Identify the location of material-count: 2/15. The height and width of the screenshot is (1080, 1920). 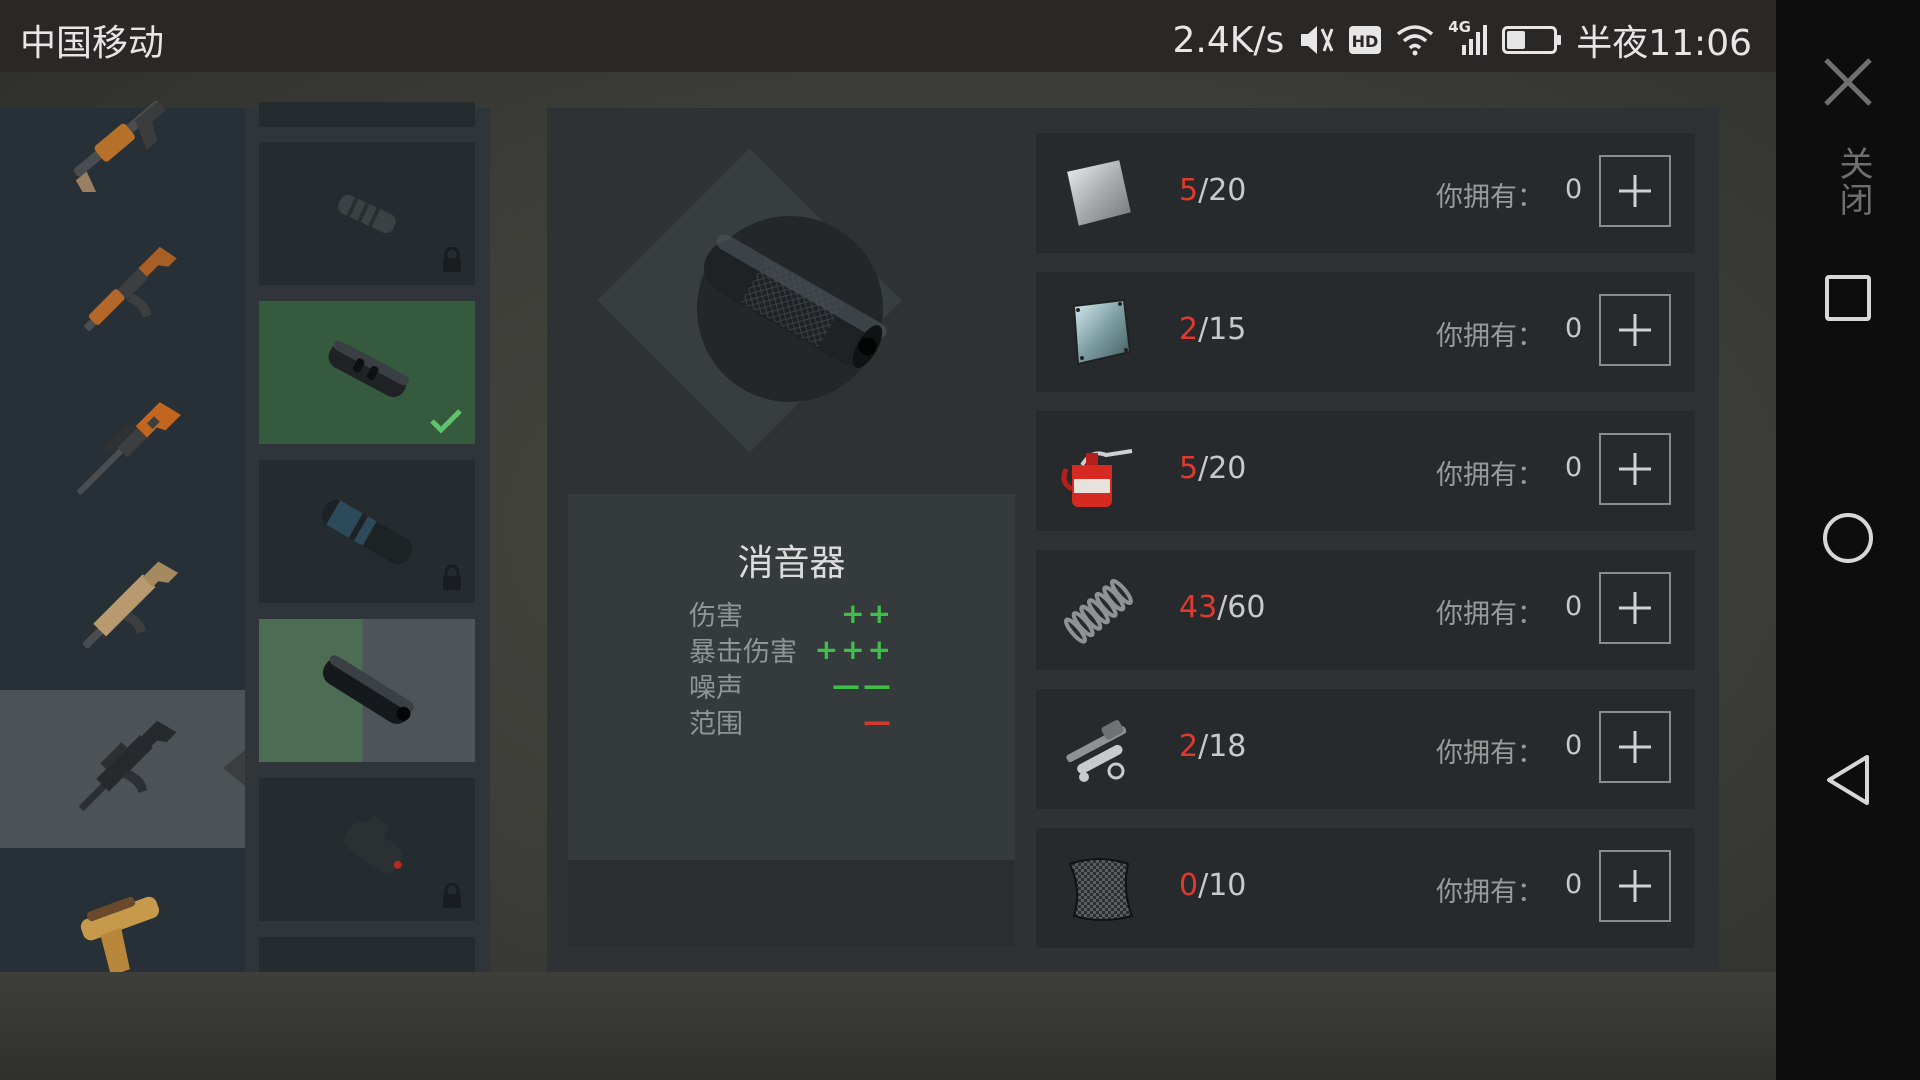
(1212, 329).